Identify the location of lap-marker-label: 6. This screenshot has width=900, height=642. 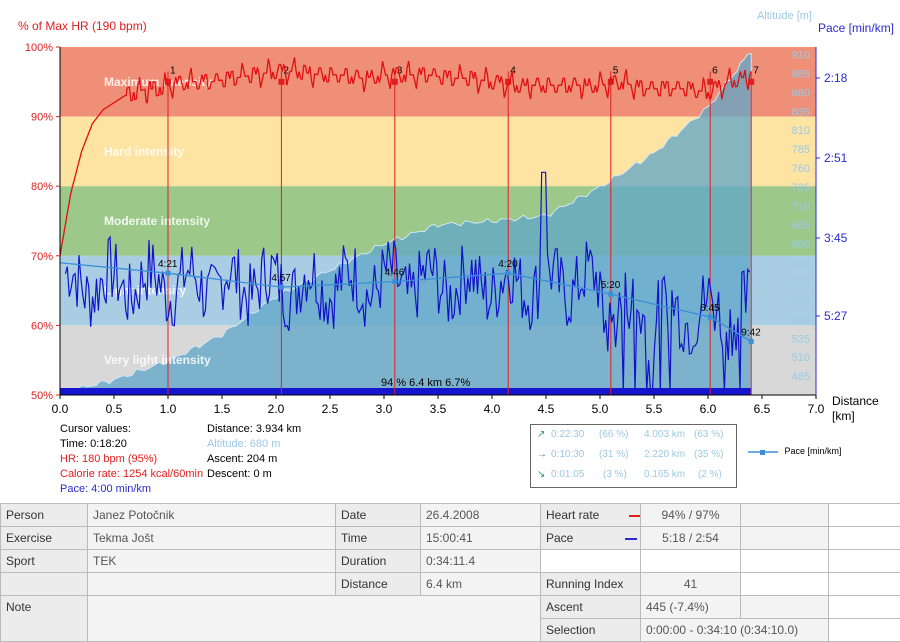
(715, 70).